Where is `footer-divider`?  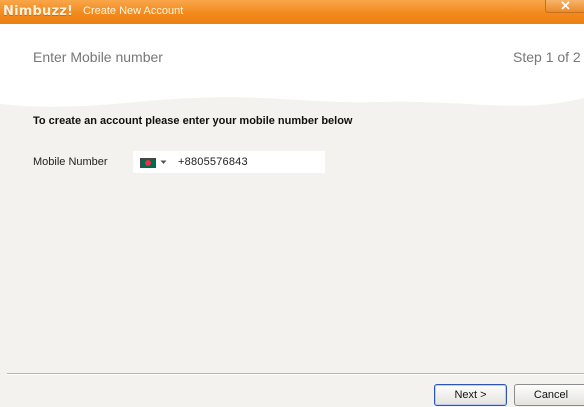
footer-divider is located at coordinates (295, 374).